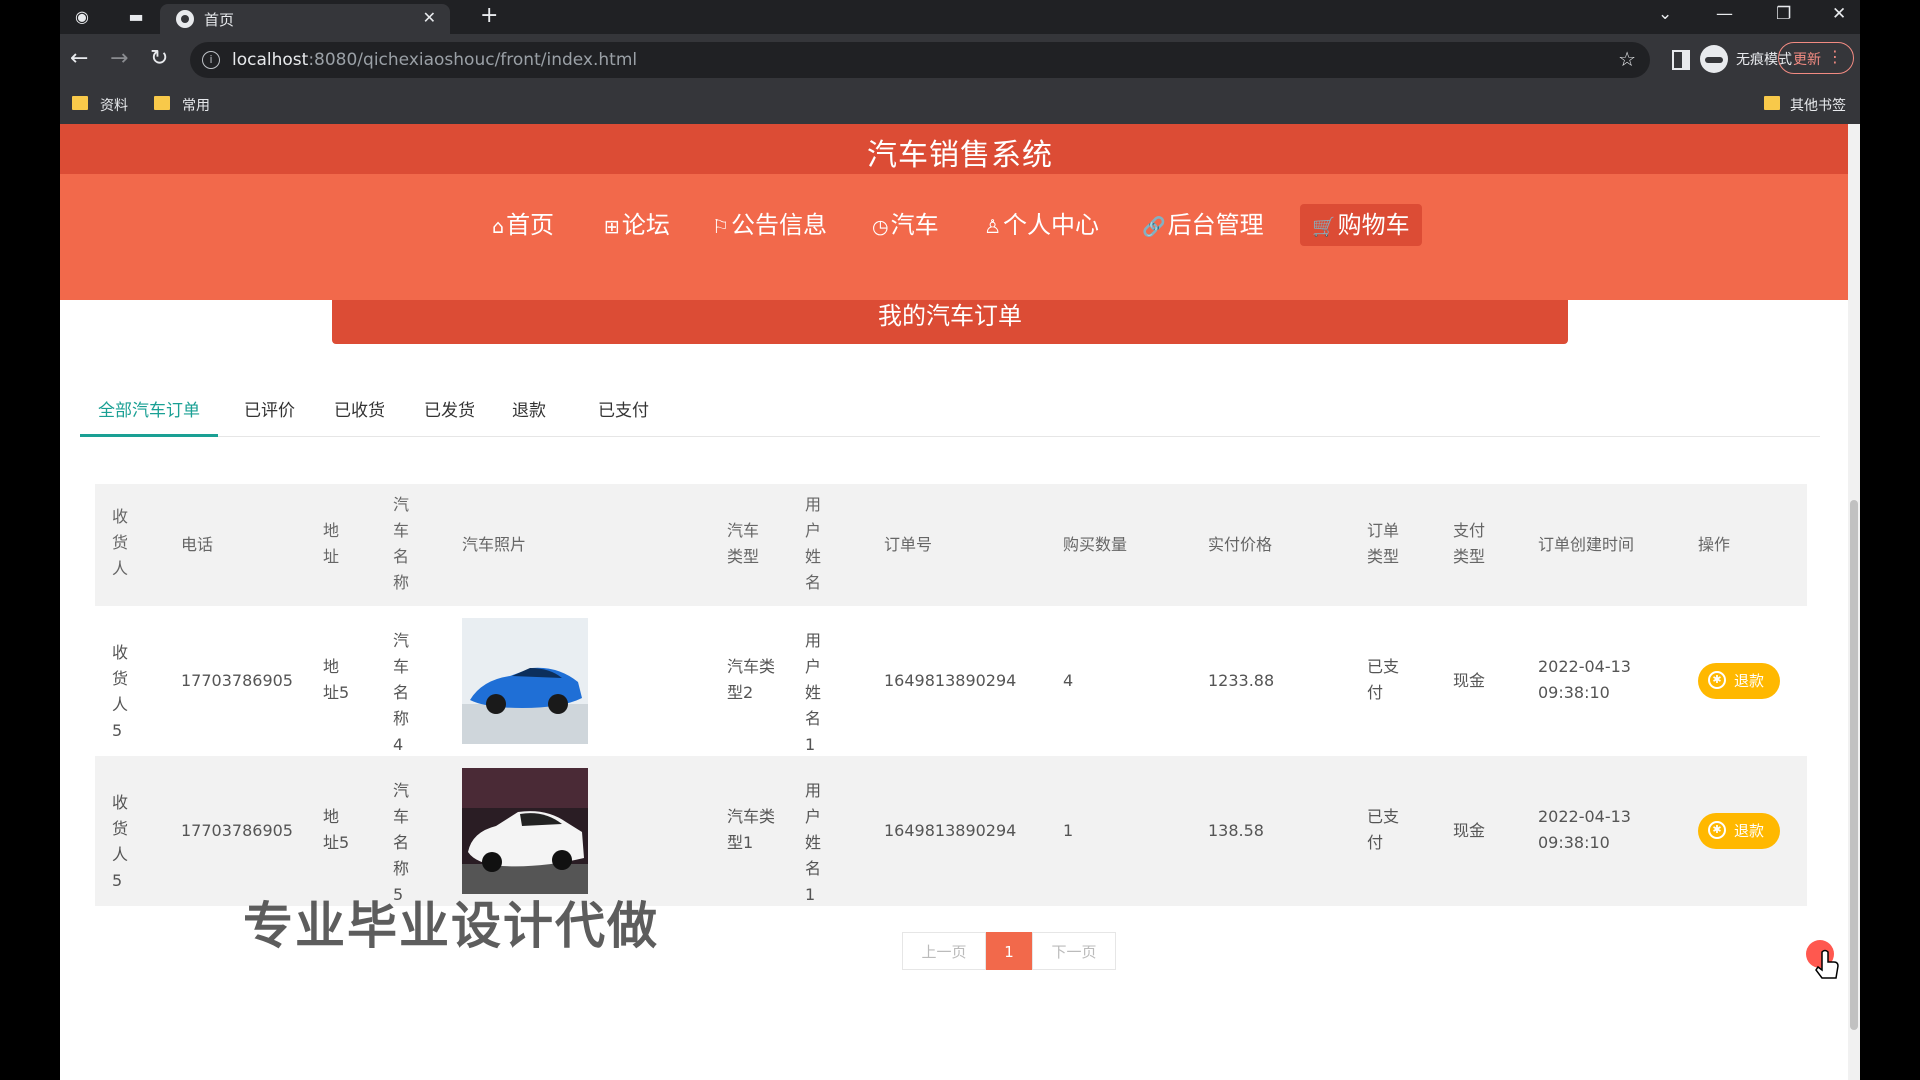 Image resolution: width=1920 pixels, height=1080 pixels. I want to click on header-car-photo: 汽车照片, so click(494, 544).